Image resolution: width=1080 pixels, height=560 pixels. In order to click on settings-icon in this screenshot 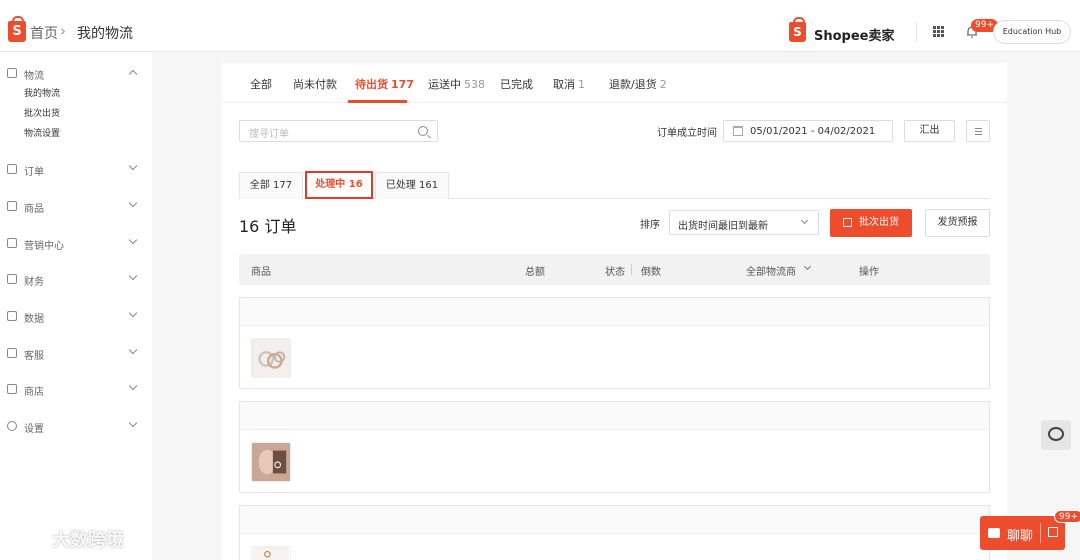, I will do `click(12, 426)`.